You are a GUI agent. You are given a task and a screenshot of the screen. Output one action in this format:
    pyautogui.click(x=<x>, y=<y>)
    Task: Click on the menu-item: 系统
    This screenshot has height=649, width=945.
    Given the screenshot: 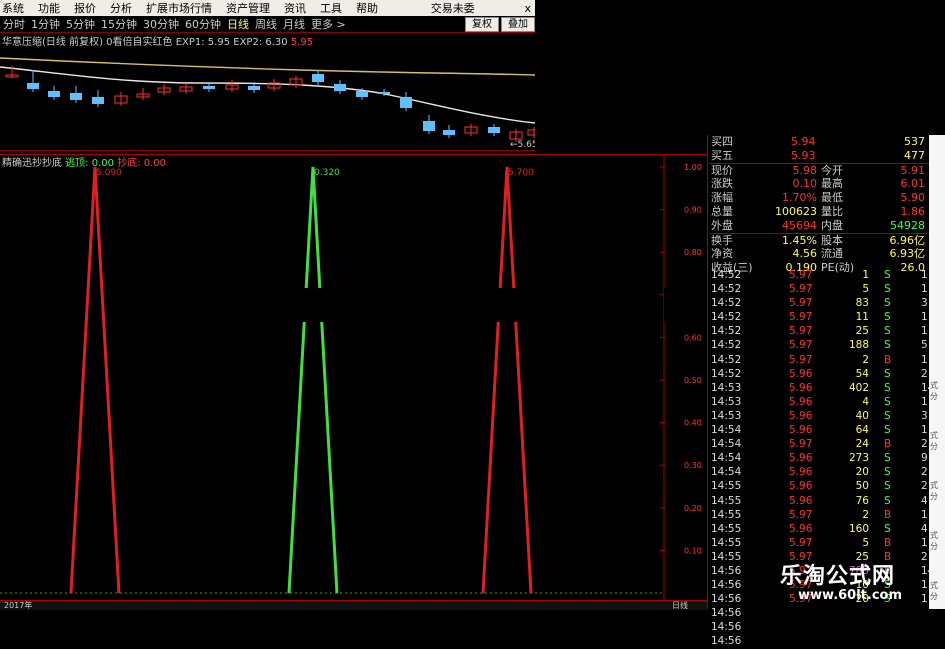 What is the action you would take?
    pyautogui.click(x=15, y=8)
    